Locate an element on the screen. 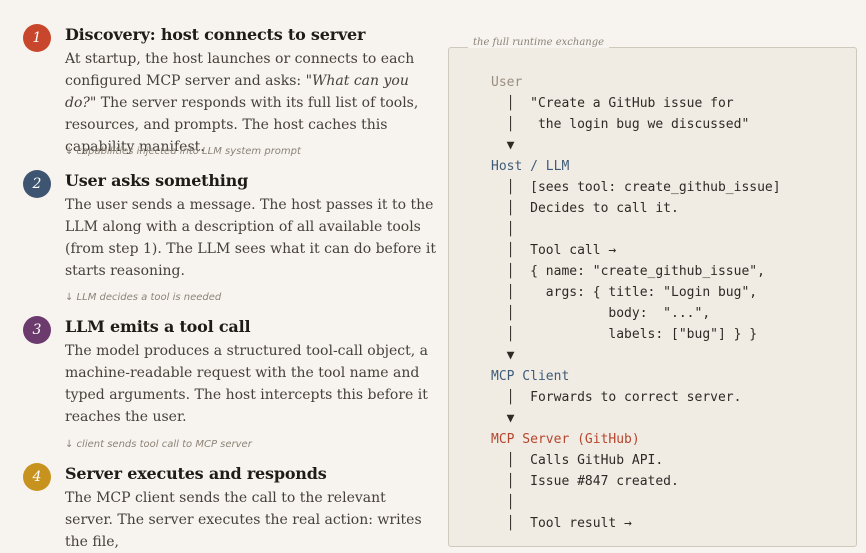 This screenshot has height=553, width=866. step-title: Discovery: host connects to server is located at coordinates (215, 34).